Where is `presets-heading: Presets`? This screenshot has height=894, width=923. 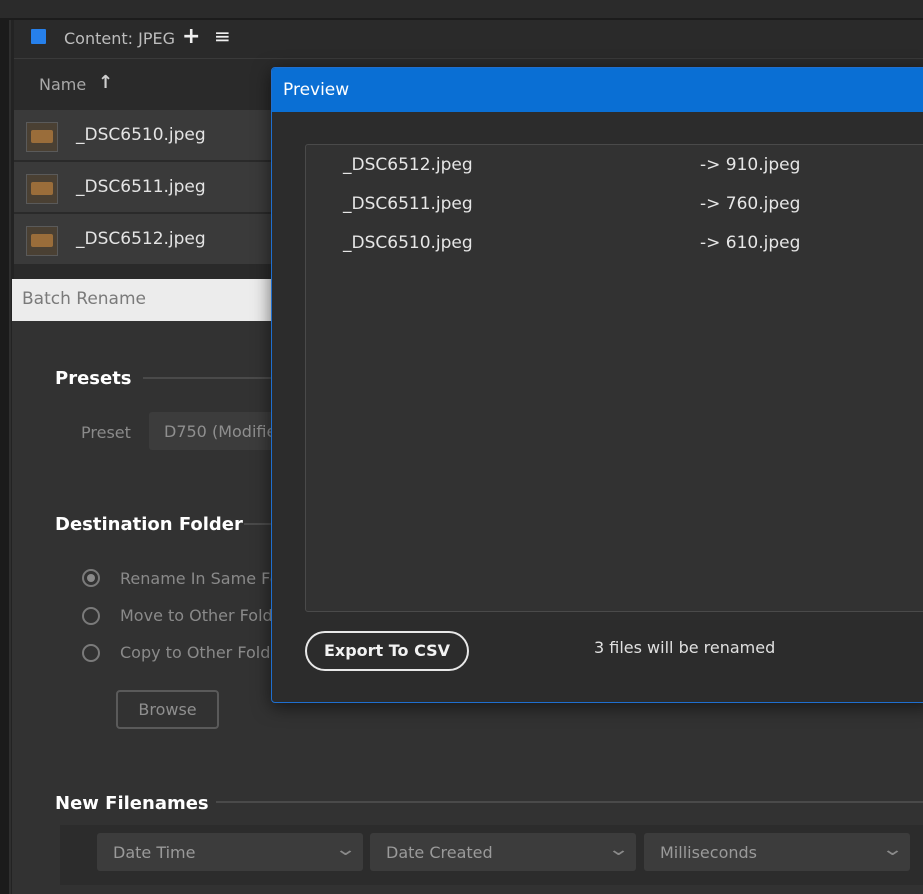
presets-heading: Presets is located at coordinates (93, 378).